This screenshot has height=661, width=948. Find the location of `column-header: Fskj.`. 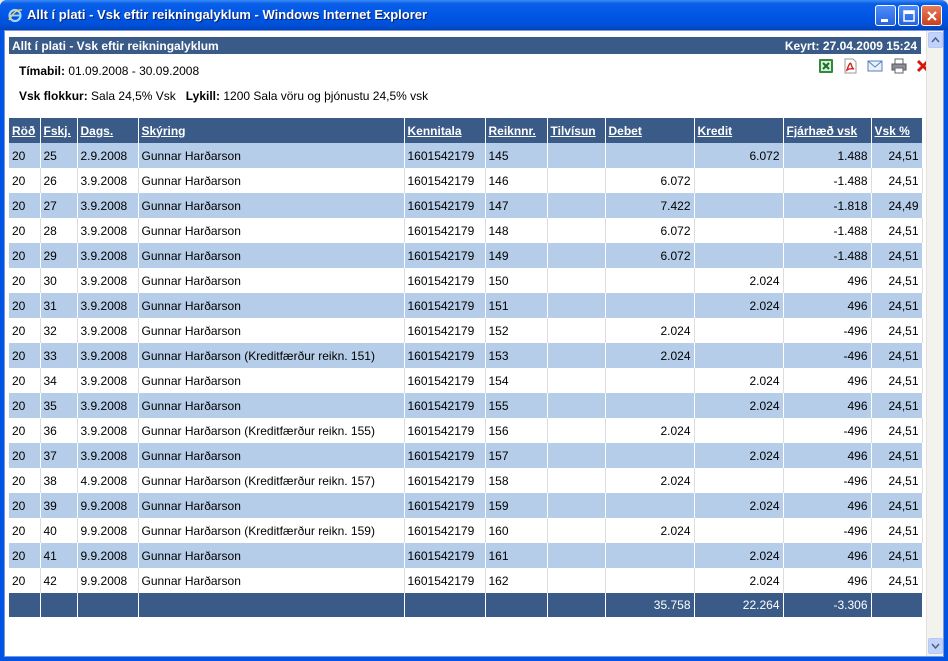

column-header: Fskj. is located at coordinates (59, 130).